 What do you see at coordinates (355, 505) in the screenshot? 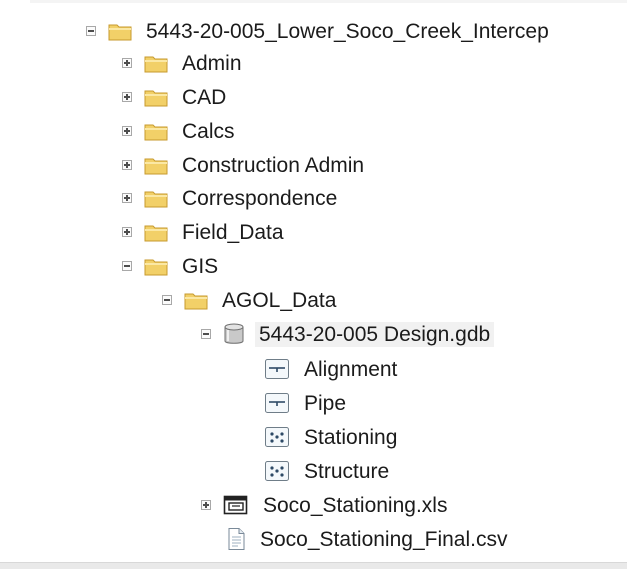
I see `tree-node-label: Soco_Stationing.xls` at bounding box center [355, 505].